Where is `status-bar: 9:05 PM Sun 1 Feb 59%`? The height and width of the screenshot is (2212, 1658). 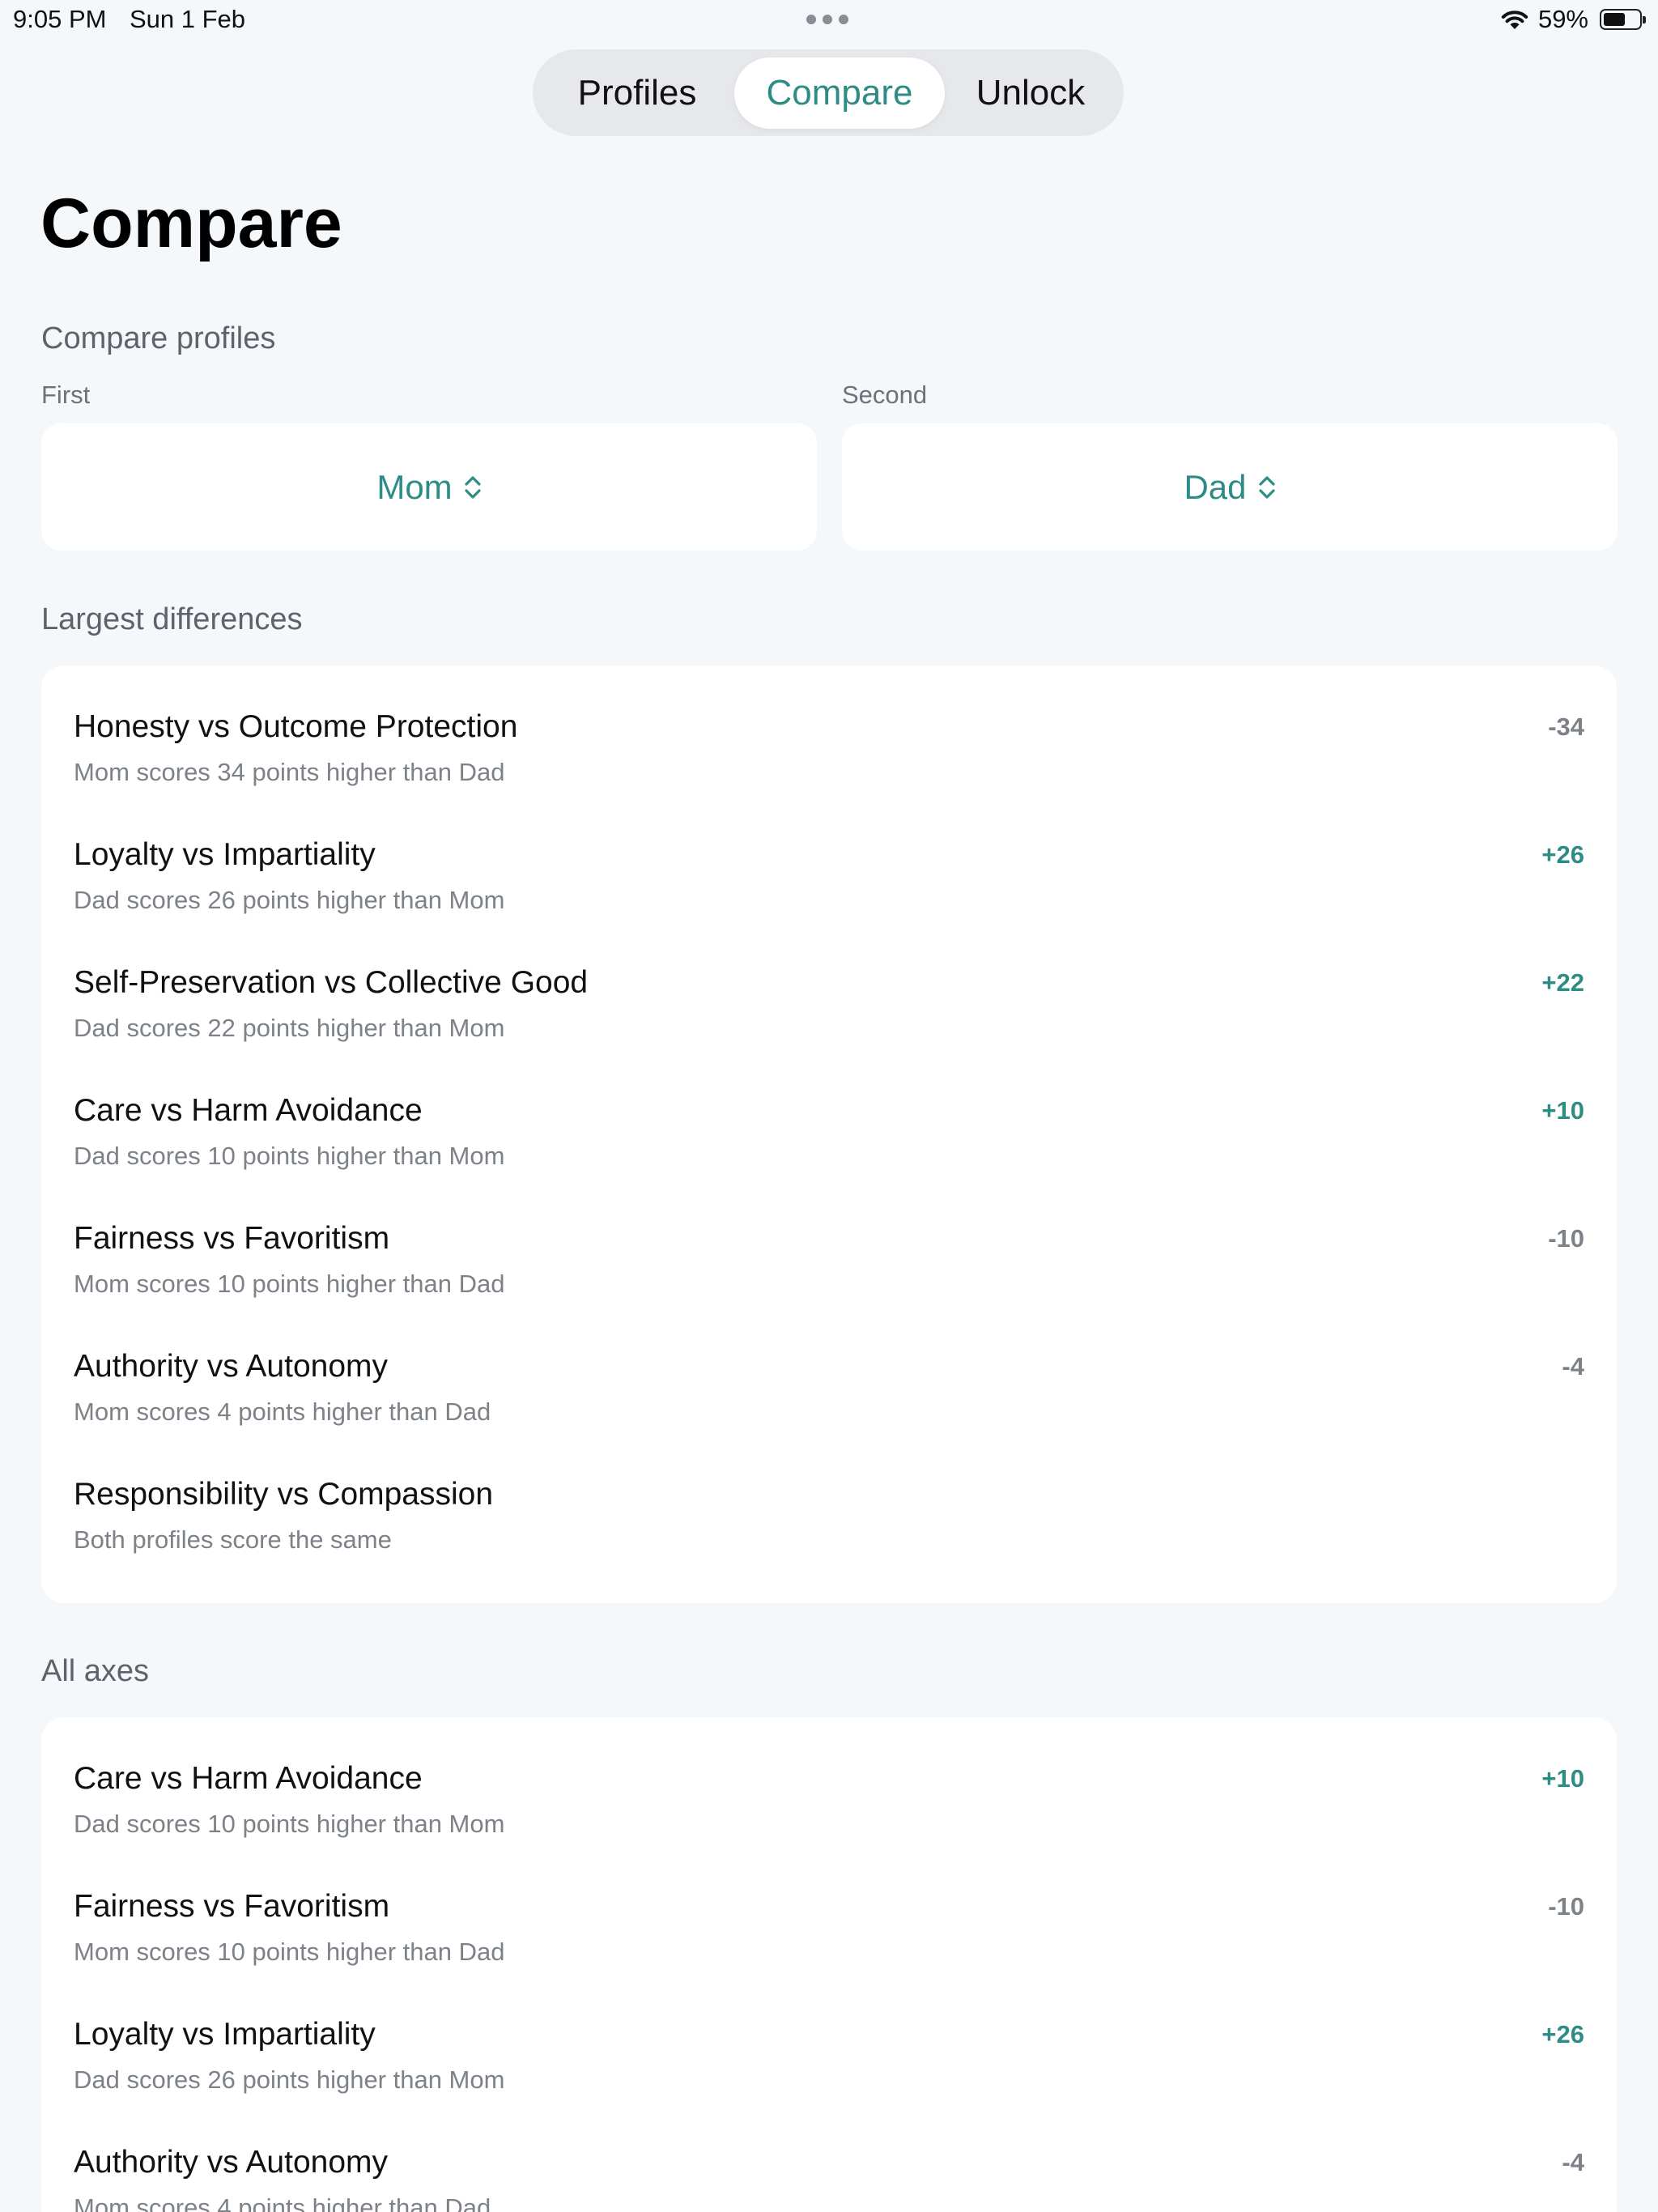
status-bar: 9:05 PM Sun 1 Feb 59% is located at coordinates (829, 21).